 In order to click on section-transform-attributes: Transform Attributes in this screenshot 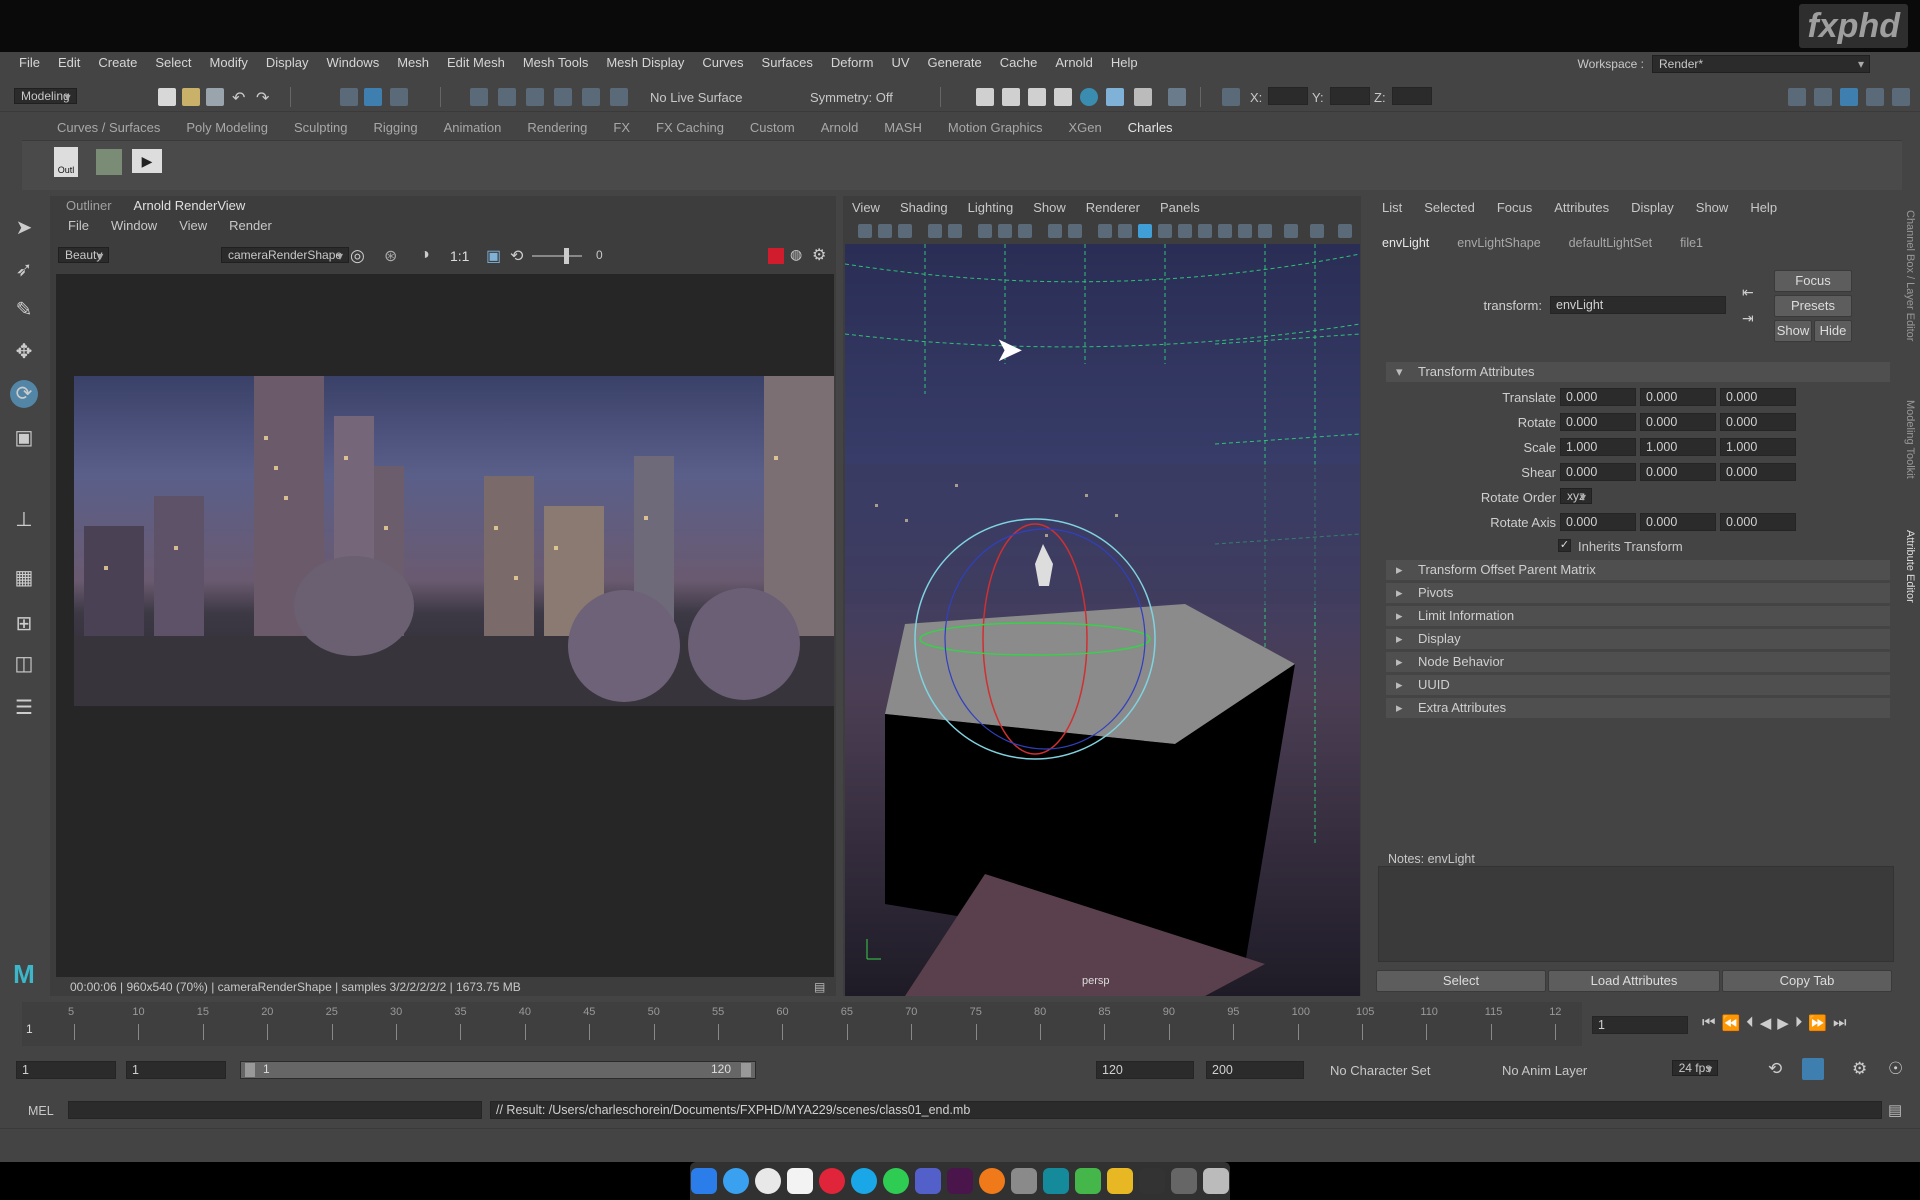, I will do `click(1638, 372)`.